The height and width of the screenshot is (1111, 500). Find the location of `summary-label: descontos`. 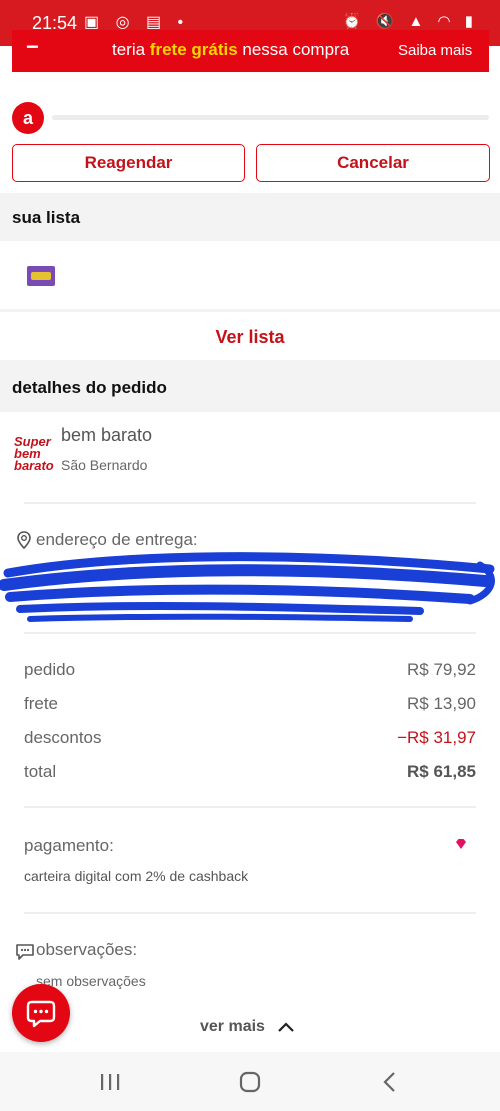

summary-label: descontos is located at coordinates (63, 737).